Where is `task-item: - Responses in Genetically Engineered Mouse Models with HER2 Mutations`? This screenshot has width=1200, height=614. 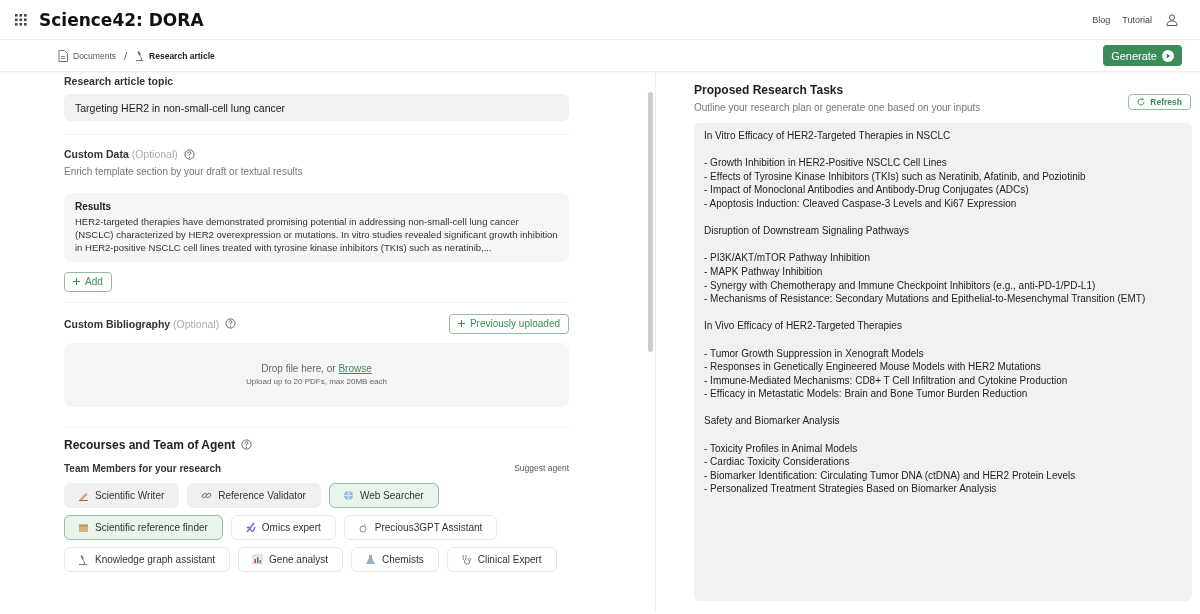 task-item: - Responses in Genetically Engineered Mouse Models with HER2 Mutations is located at coordinates (873, 367).